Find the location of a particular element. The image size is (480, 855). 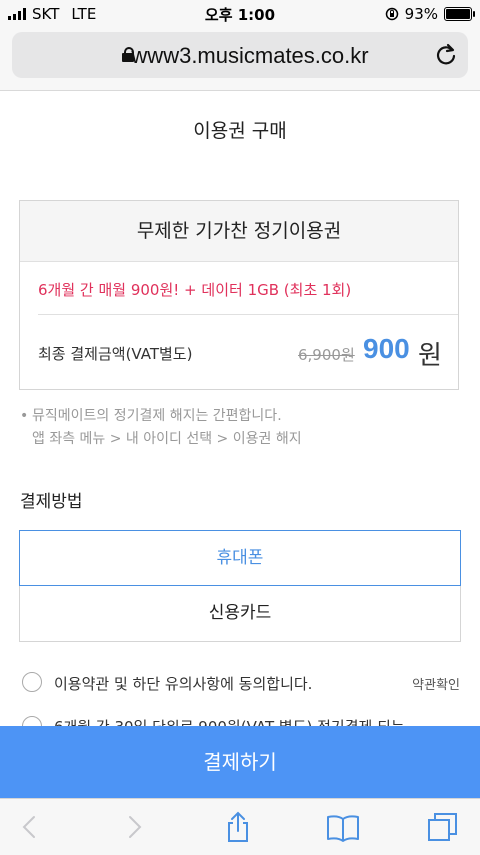

browser-toolbar is located at coordinates (240, 826).